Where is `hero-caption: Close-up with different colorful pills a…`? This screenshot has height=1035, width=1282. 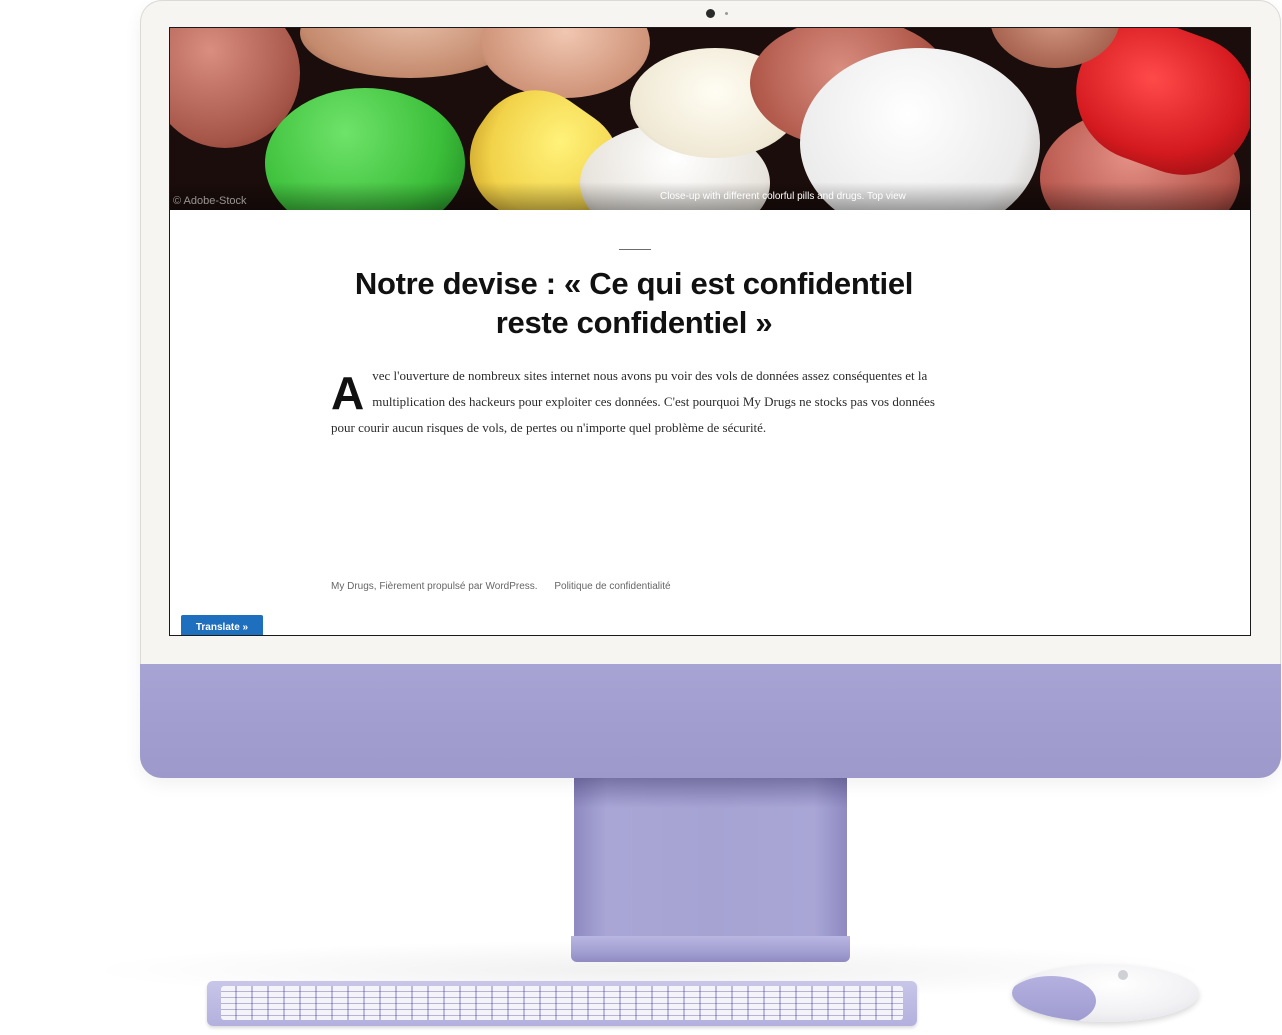
hero-caption: Close-up with different colorful pills a… is located at coordinates (783, 196).